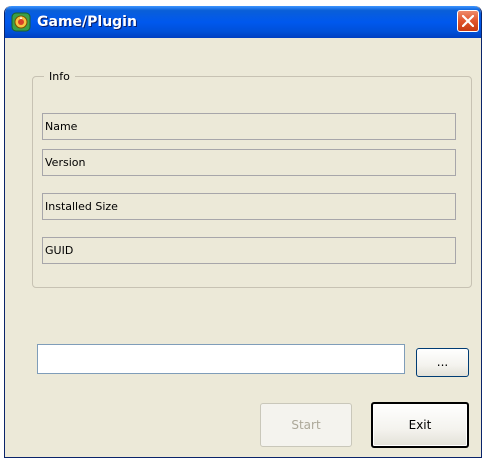 This screenshot has height=459, width=483. Describe the element at coordinates (87, 22) in the screenshot. I see `window-title: Game/Plugin` at that location.